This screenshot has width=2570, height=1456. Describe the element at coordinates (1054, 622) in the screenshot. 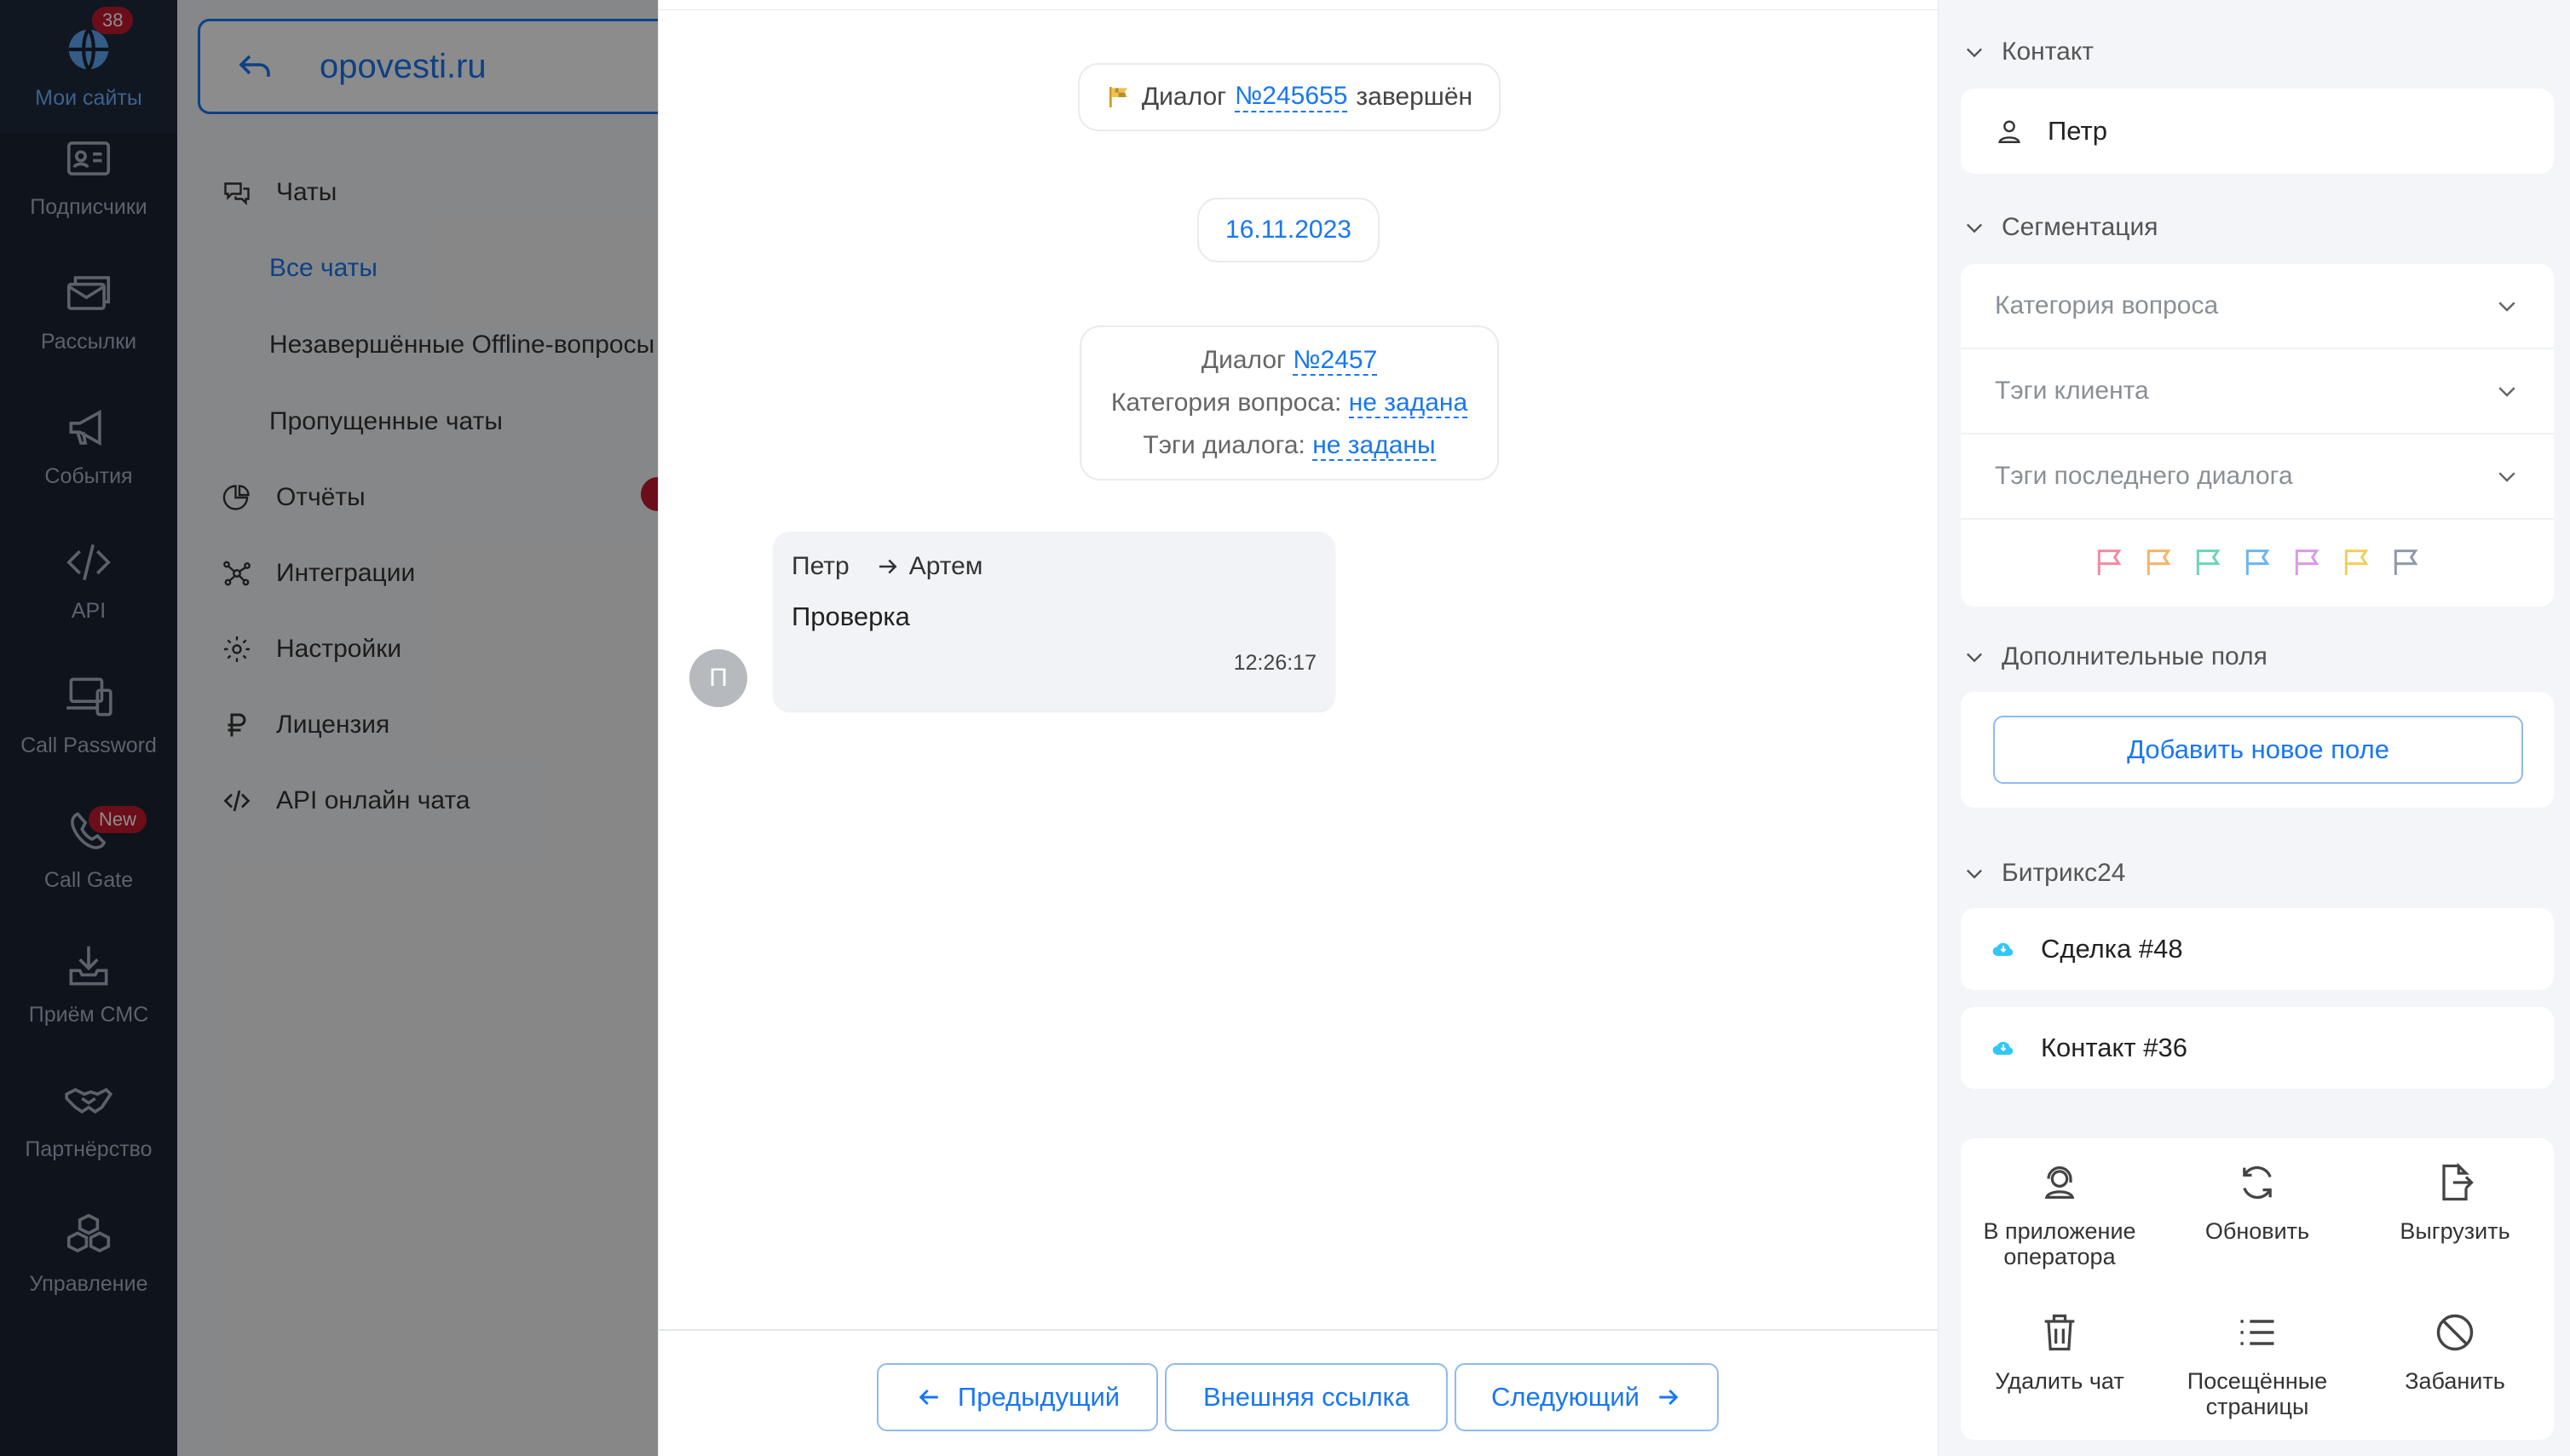

I see `message-bubble: Петр Артем Проверка 12:26:17` at that location.